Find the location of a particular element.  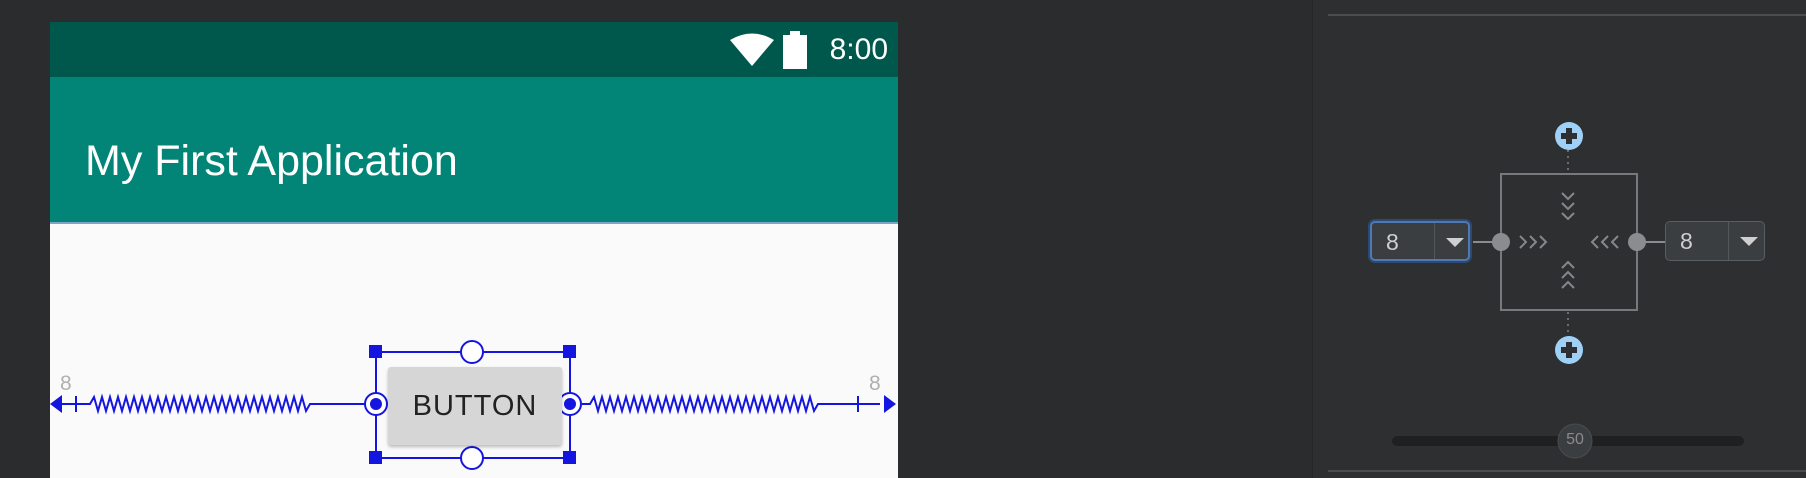

bias-value-label: 50 is located at coordinates (1575, 439).